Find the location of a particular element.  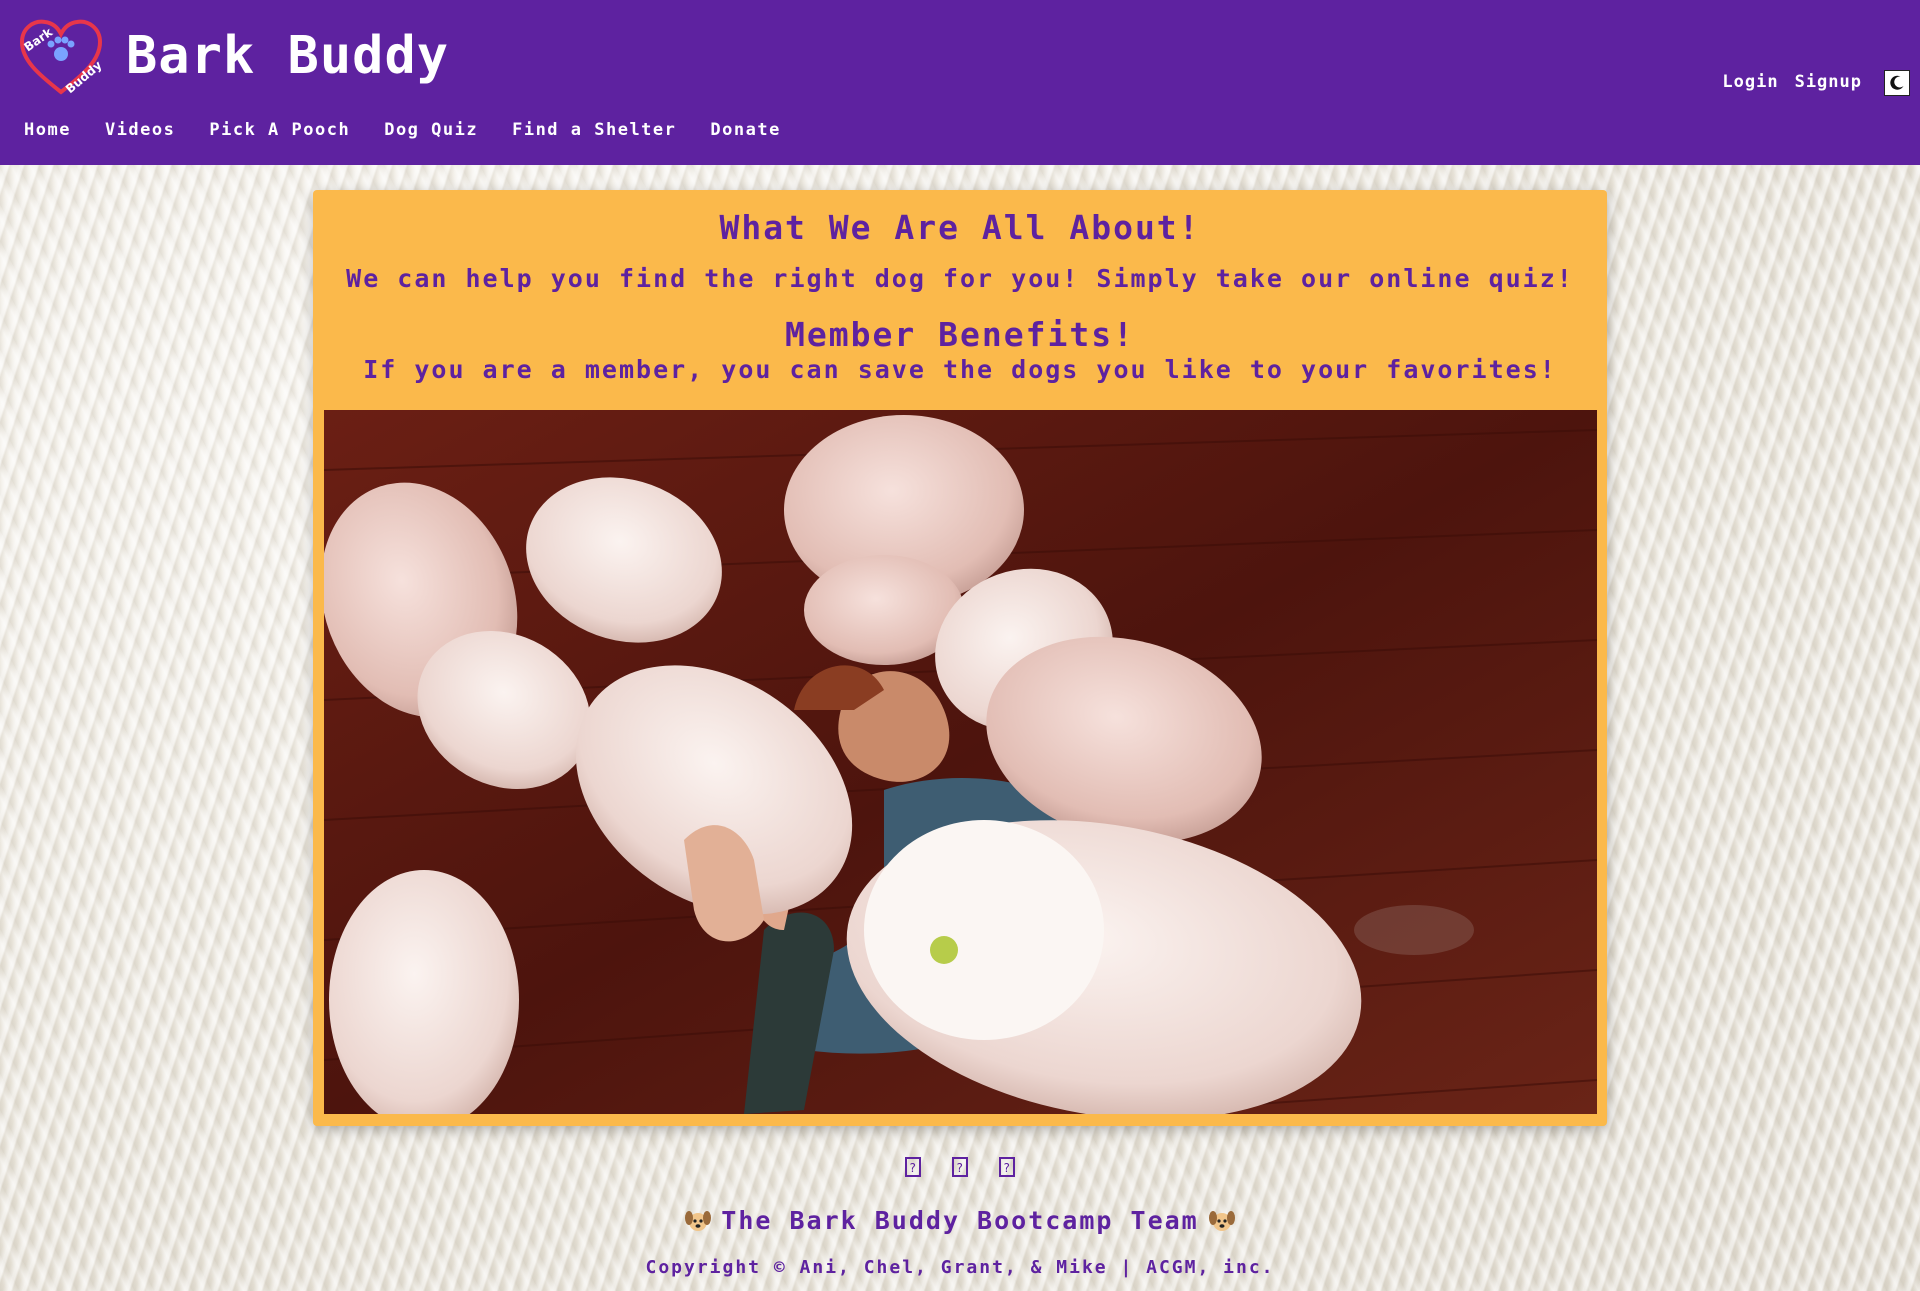

heart-logo-icon: Bark Buddy is located at coordinates (62, 57).